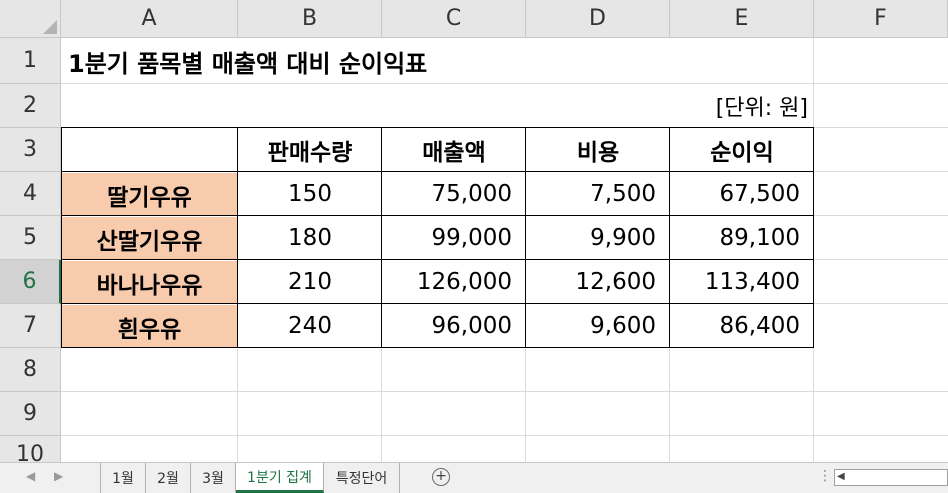  I want to click on tab-jan: 1월, so click(123, 478).